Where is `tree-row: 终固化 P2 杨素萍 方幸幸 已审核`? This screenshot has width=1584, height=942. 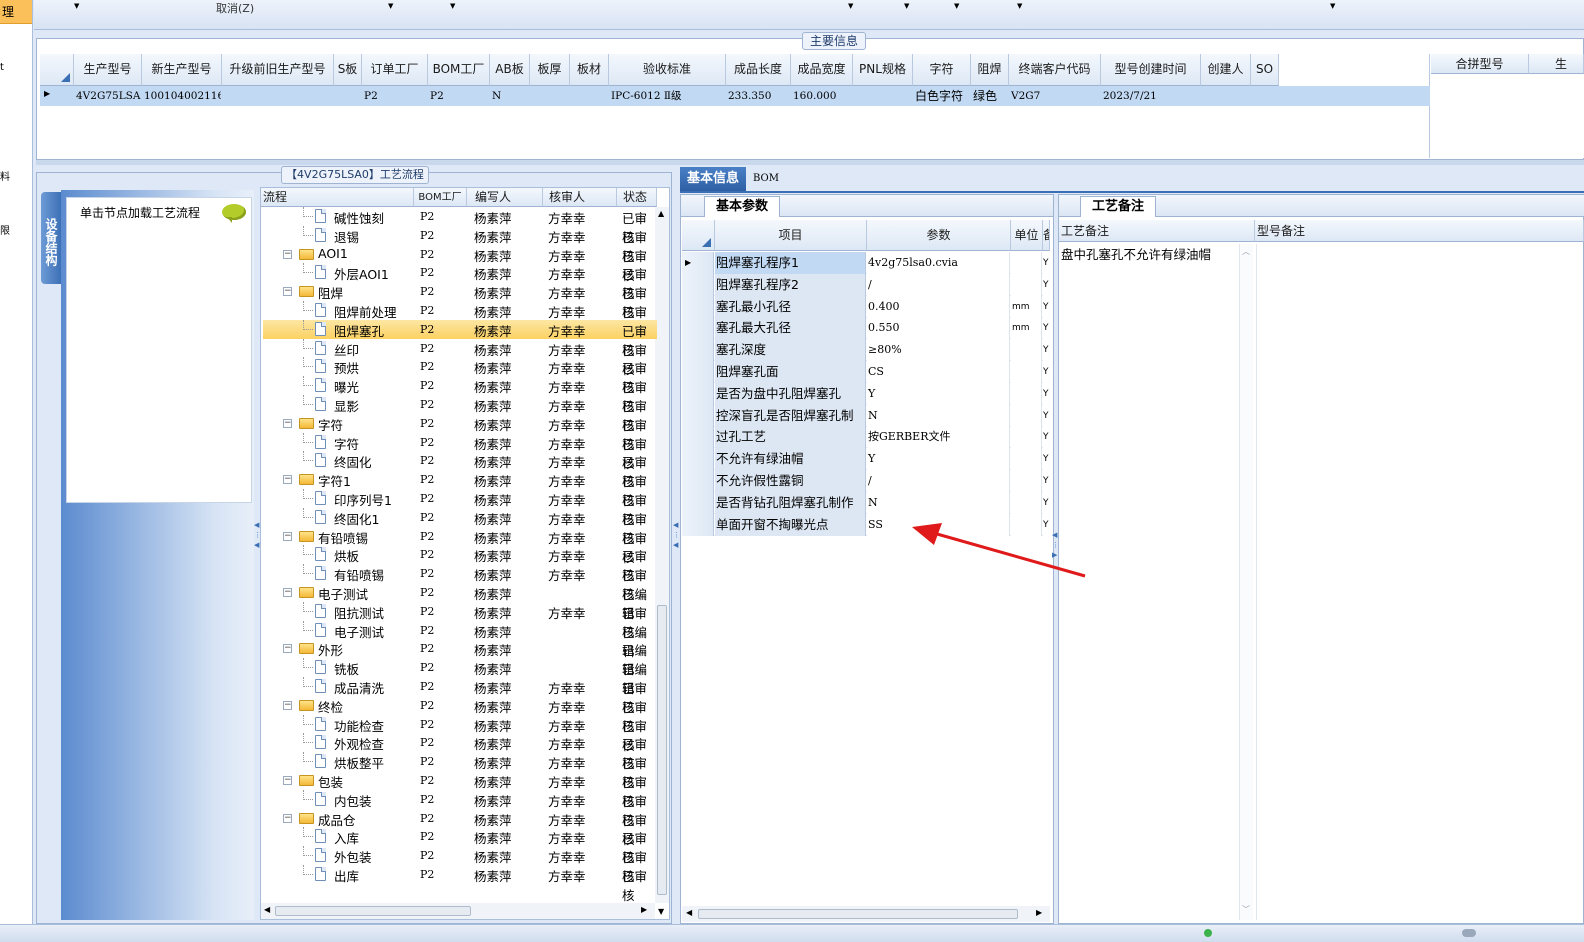 tree-row: 终固化 P2 杨素萍 方幸幸 已审核 is located at coordinates (460, 470).